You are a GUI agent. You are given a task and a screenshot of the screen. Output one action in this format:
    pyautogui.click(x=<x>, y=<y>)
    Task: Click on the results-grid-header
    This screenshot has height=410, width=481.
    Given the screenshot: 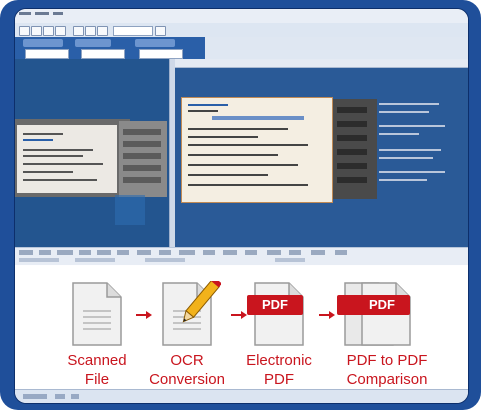 What is the action you would take?
    pyautogui.click(x=241, y=256)
    